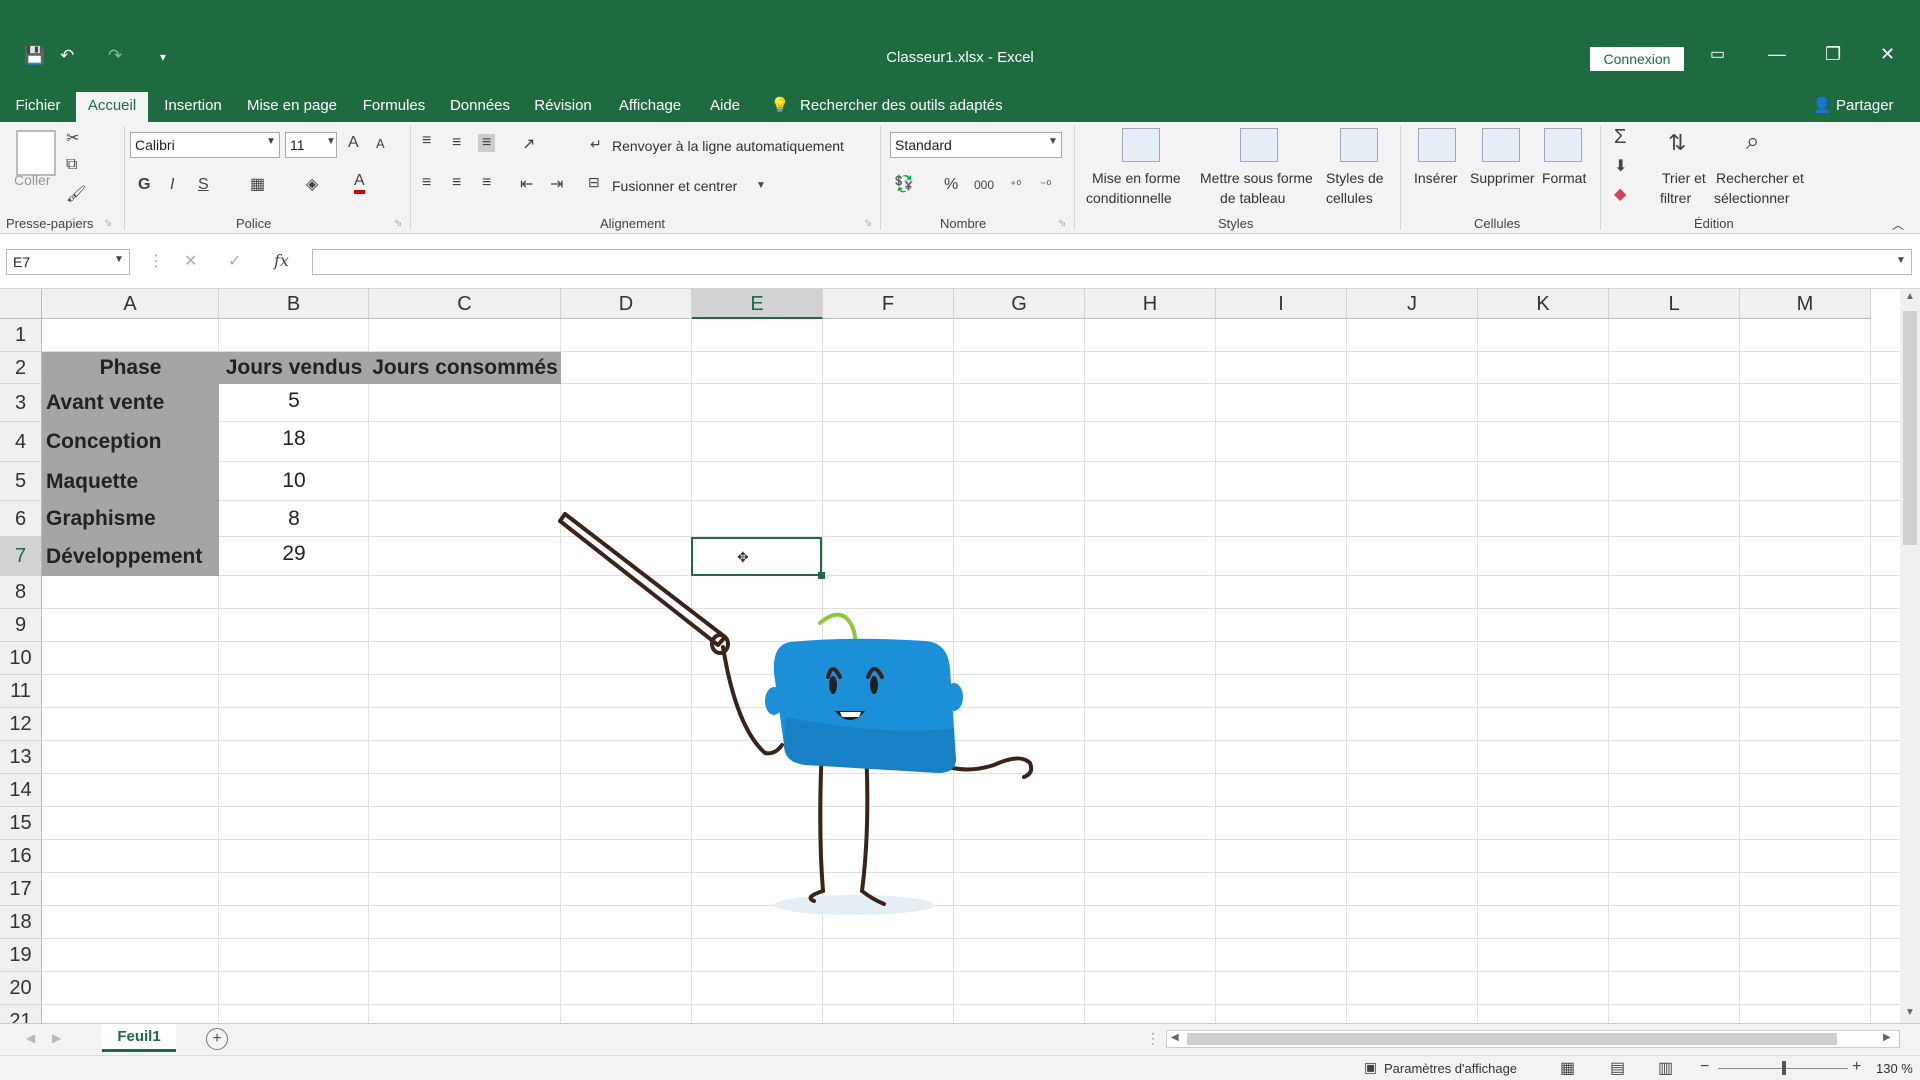 This screenshot has width=1920, height=1080. Describe the element at coordinates (984, 185) in the screenshot. I see `thousands-button: 000` at that location.